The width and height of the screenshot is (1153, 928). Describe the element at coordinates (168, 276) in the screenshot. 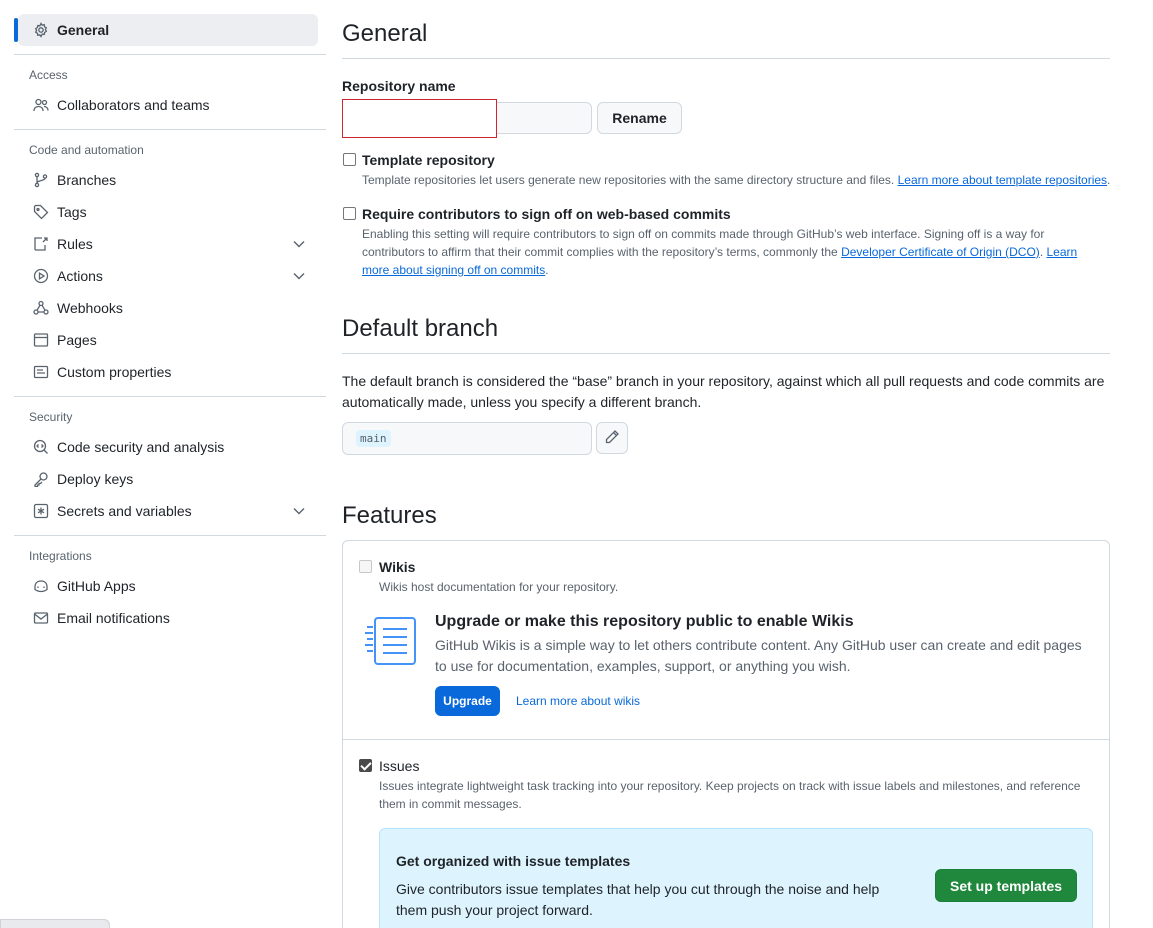

I see `sidebar-item-actions: Actions` at that location.